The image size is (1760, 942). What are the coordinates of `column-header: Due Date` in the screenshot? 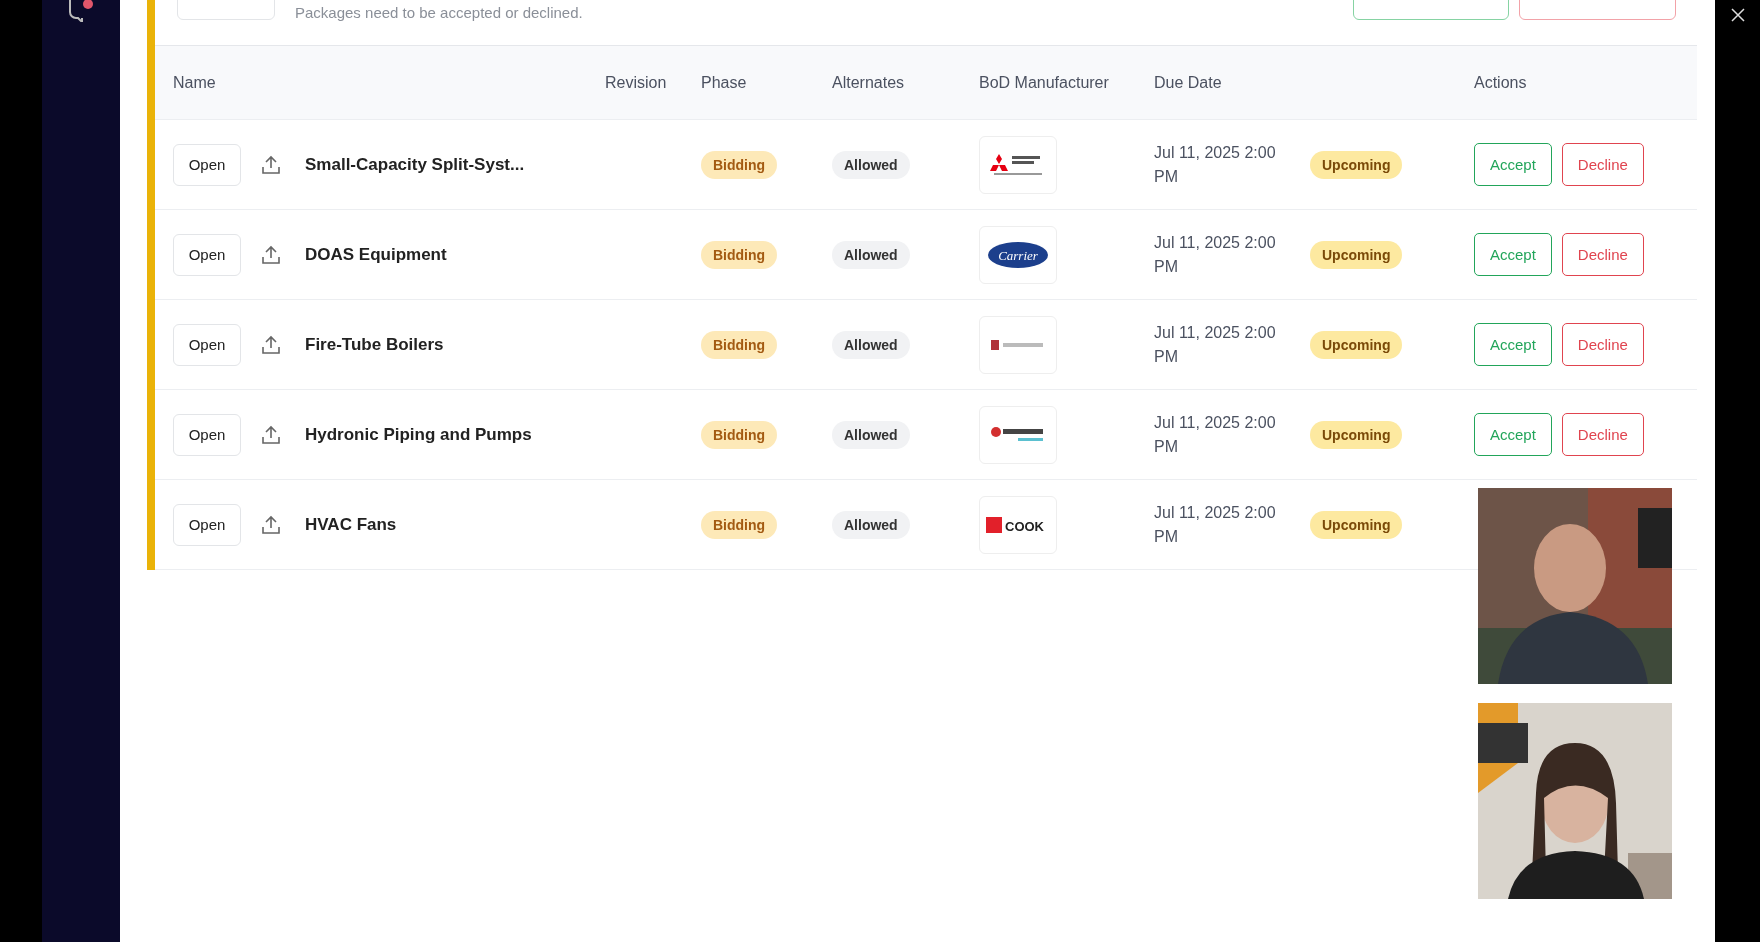 It's located at (1188, 82).